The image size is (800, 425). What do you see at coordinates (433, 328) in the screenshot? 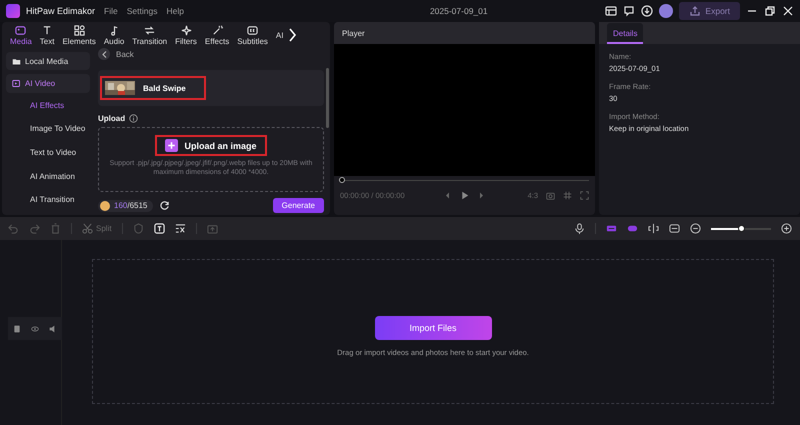
I see `import-files-button: Import Files` at bounding box center [433, 328].